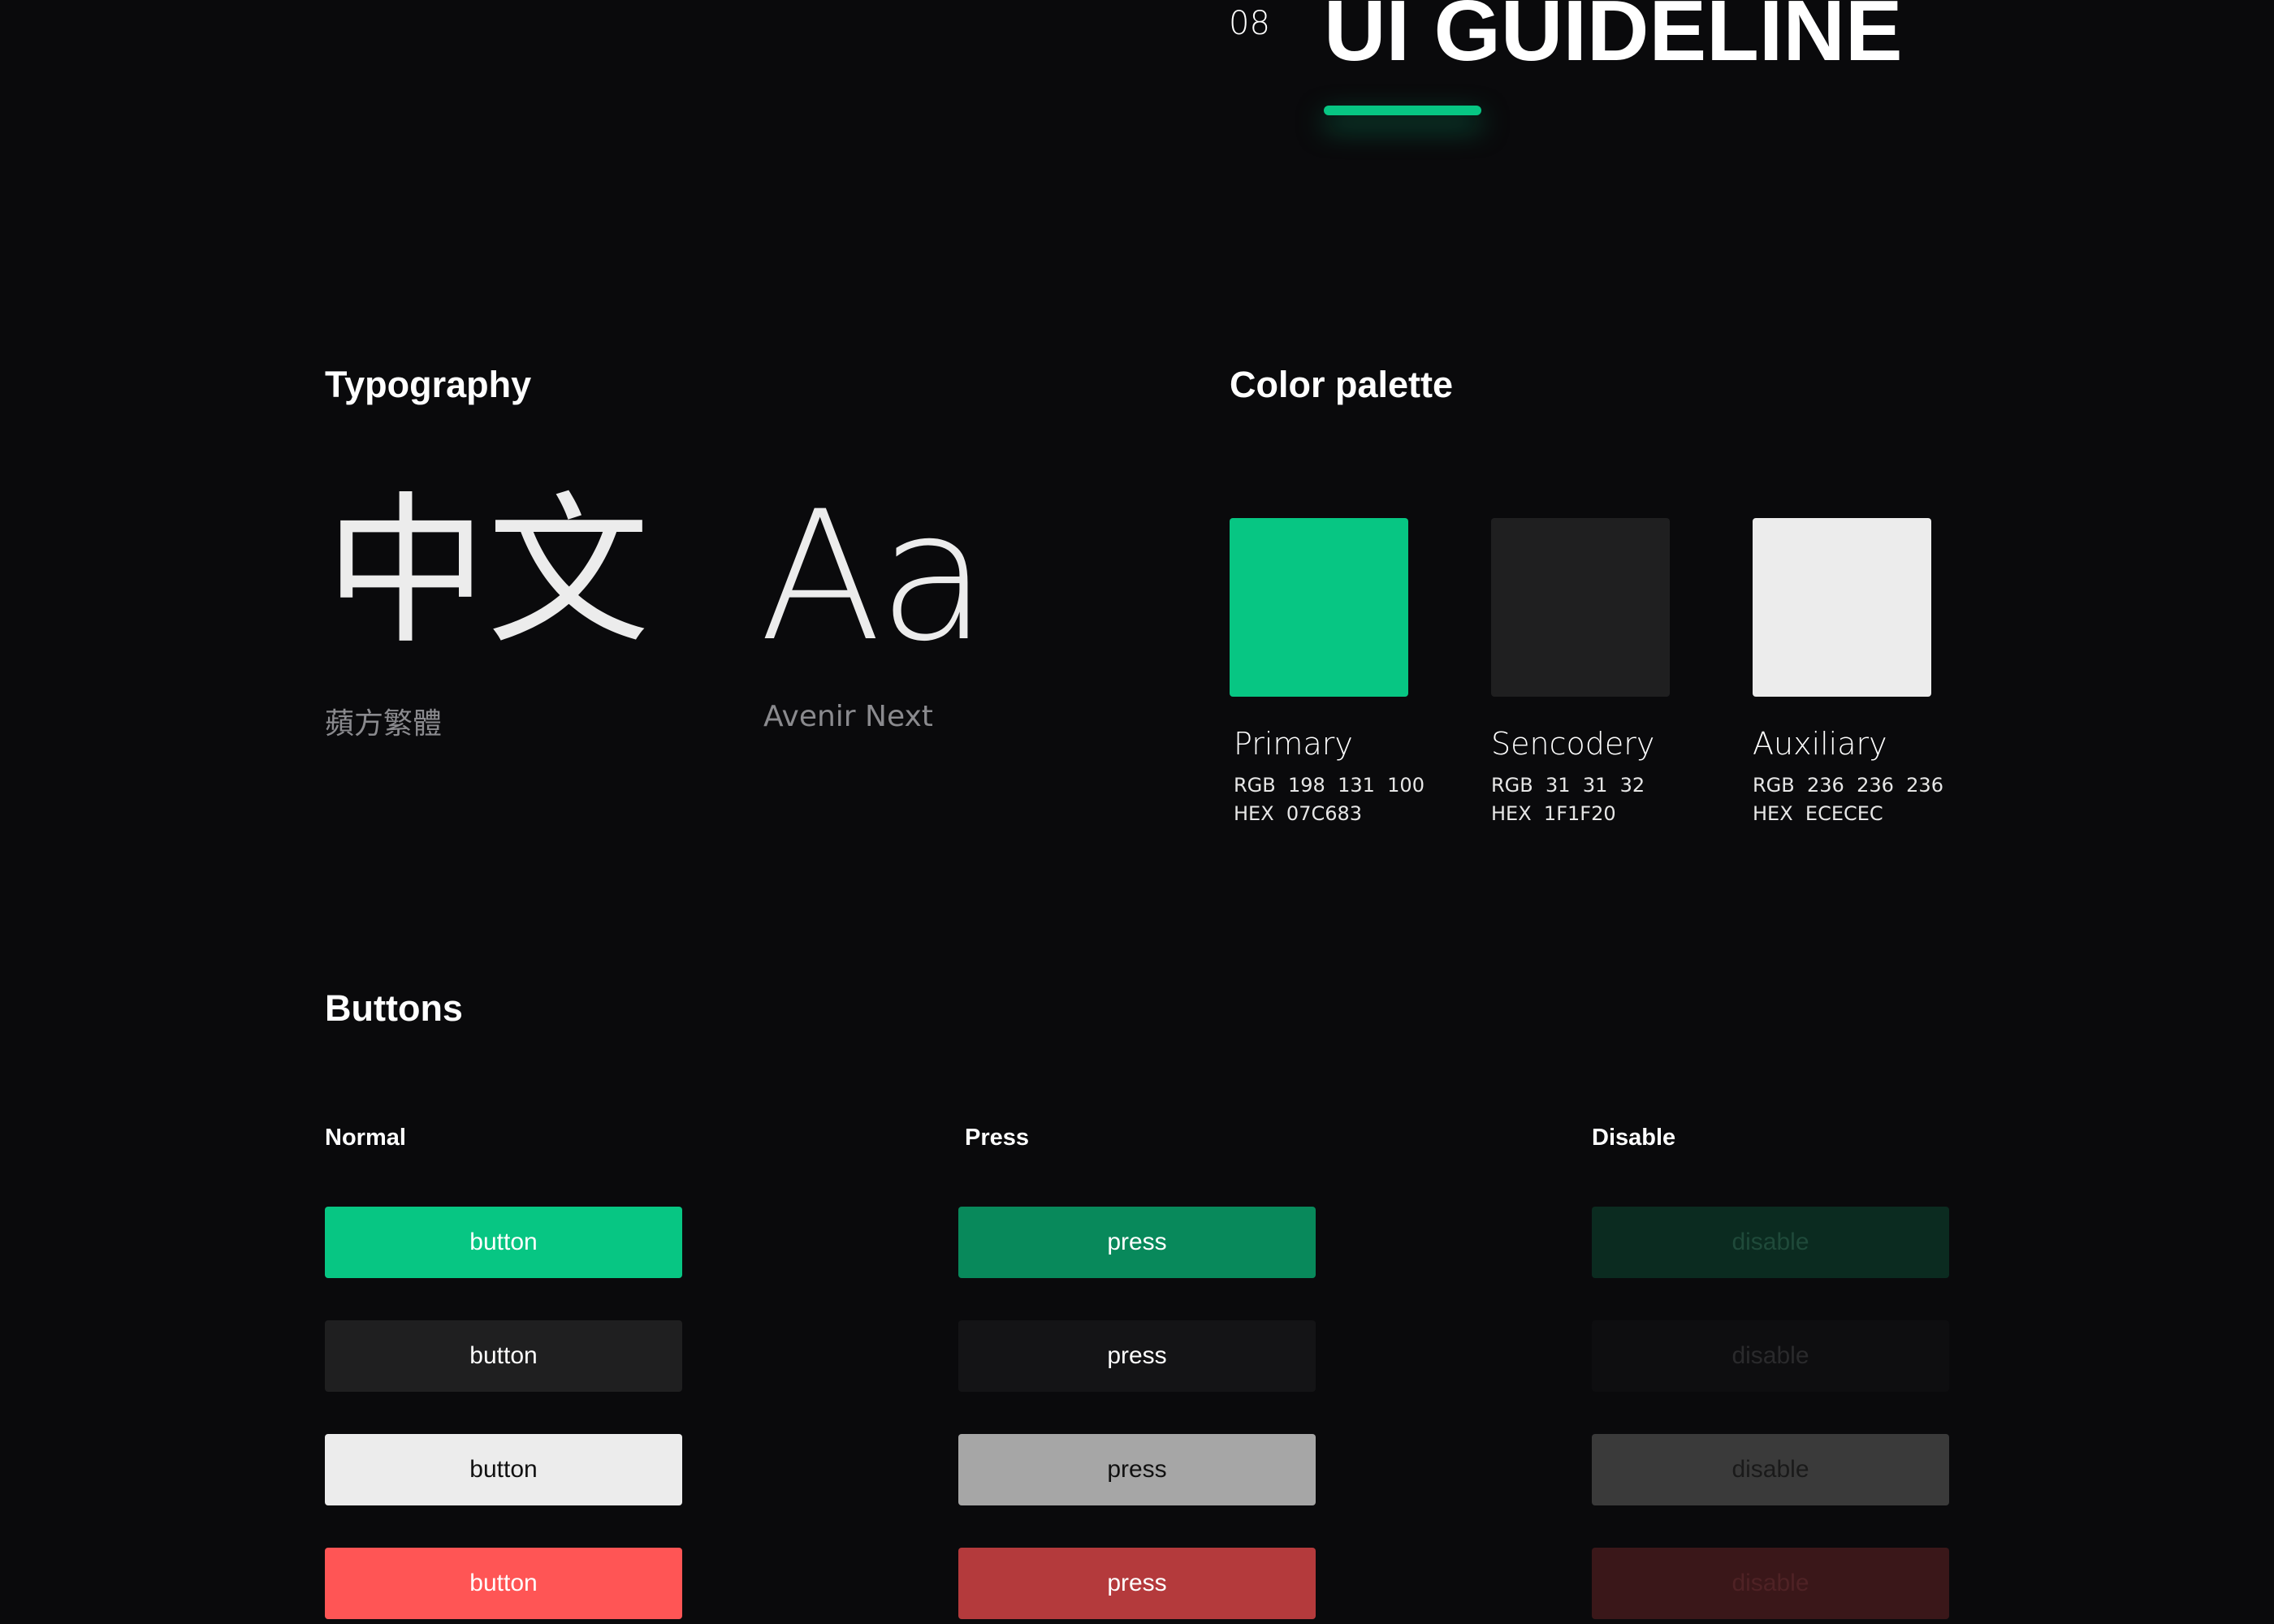 The height and width of the screenshot is (1624, 2274). I want to click on rgb-value: 198 131 100, so click(1356, 786).